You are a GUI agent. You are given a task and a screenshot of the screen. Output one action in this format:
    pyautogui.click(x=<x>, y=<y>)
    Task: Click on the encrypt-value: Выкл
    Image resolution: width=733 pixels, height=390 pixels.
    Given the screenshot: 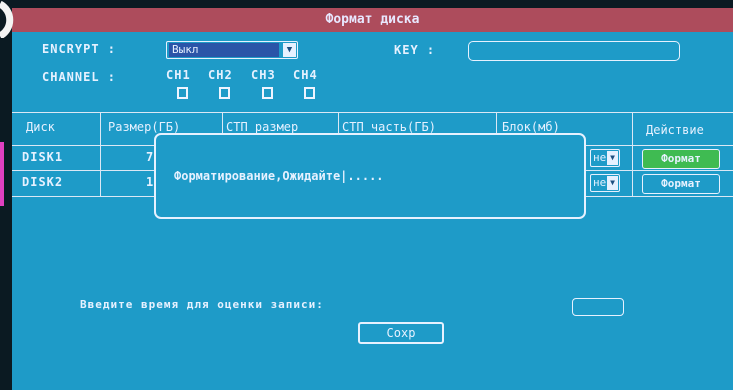 What is the action you would take?
    pyautogui.click(x=224, y=50)
    